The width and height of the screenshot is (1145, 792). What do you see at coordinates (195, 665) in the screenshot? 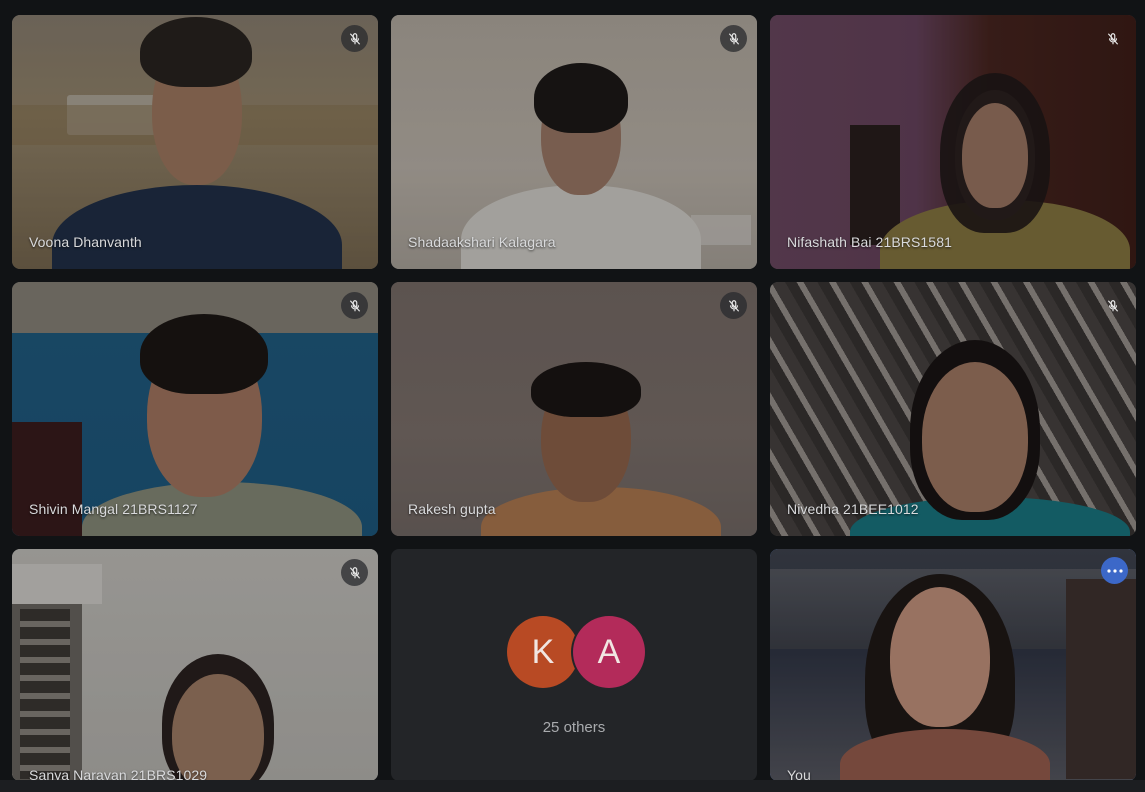
I see `participant-tile: Sanya Narayan 21BRS1029` at bounding box center [195, 665].